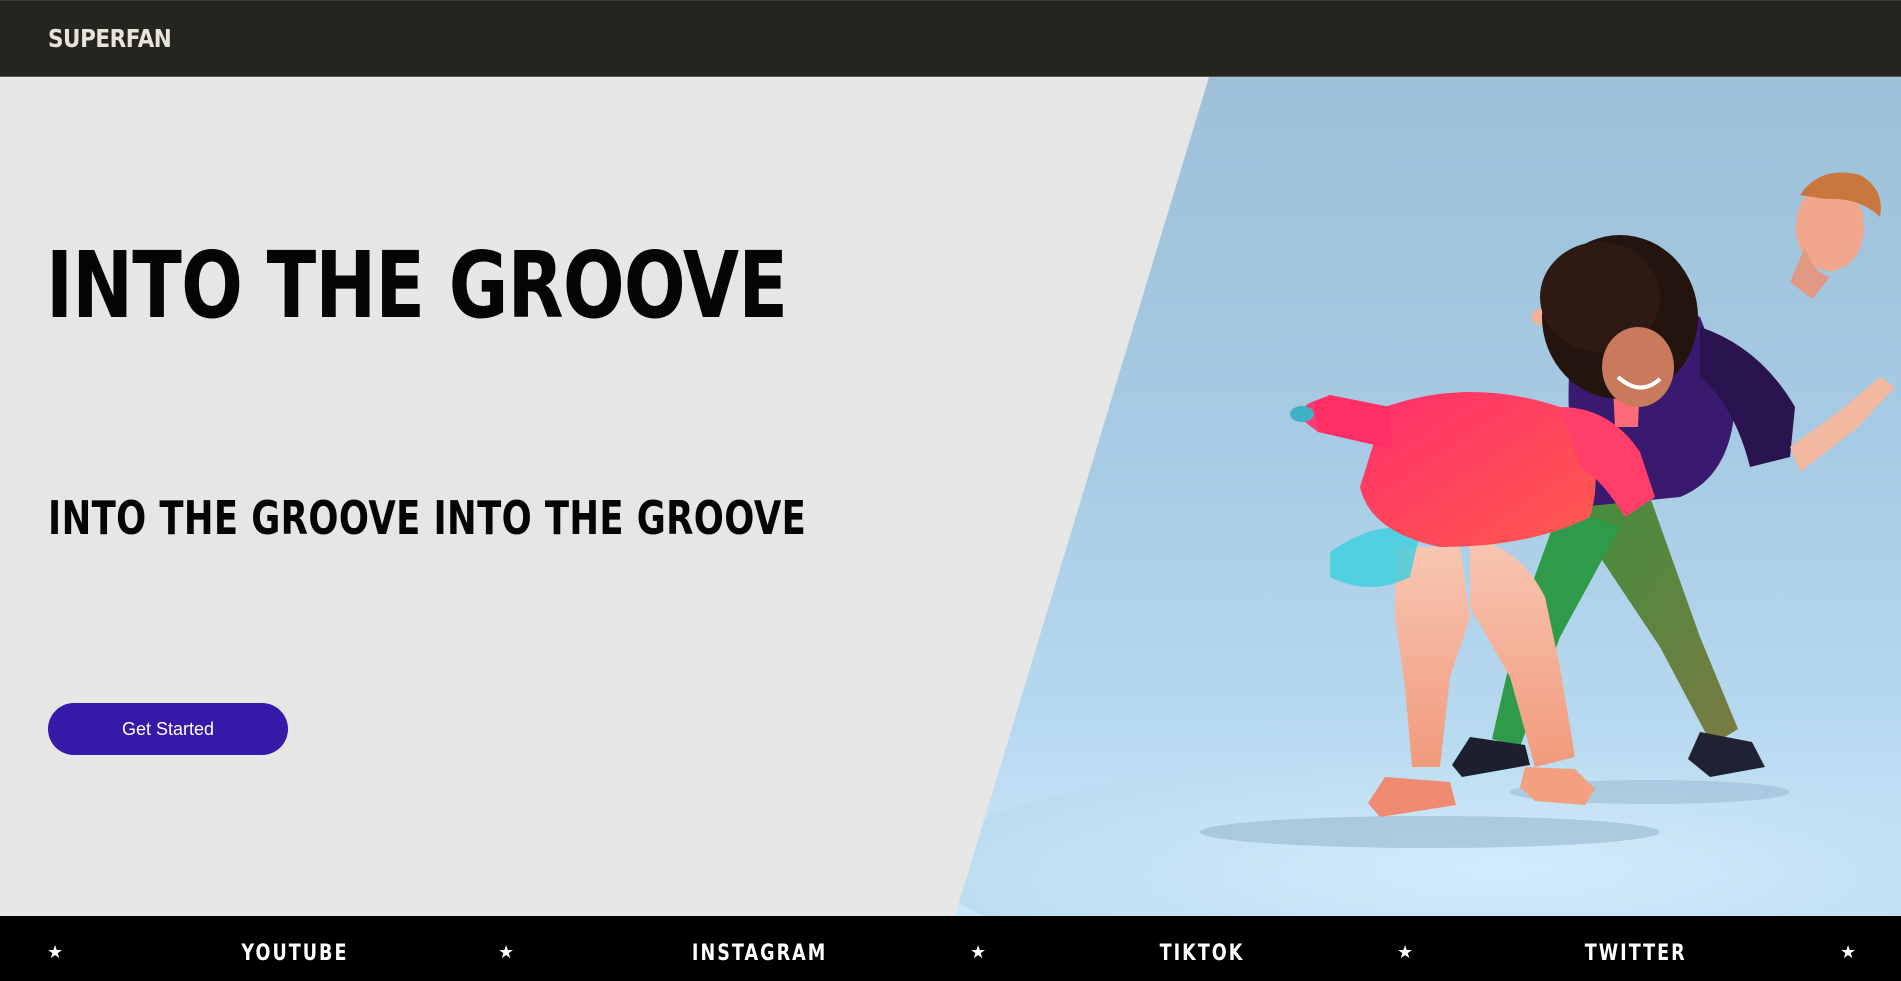 This screenshot has width=1901, height=981. What do you see at coordinates (168, 729) in the screenshot?
I see `get-started-button: Get Started` at bounding box center [168, 729].